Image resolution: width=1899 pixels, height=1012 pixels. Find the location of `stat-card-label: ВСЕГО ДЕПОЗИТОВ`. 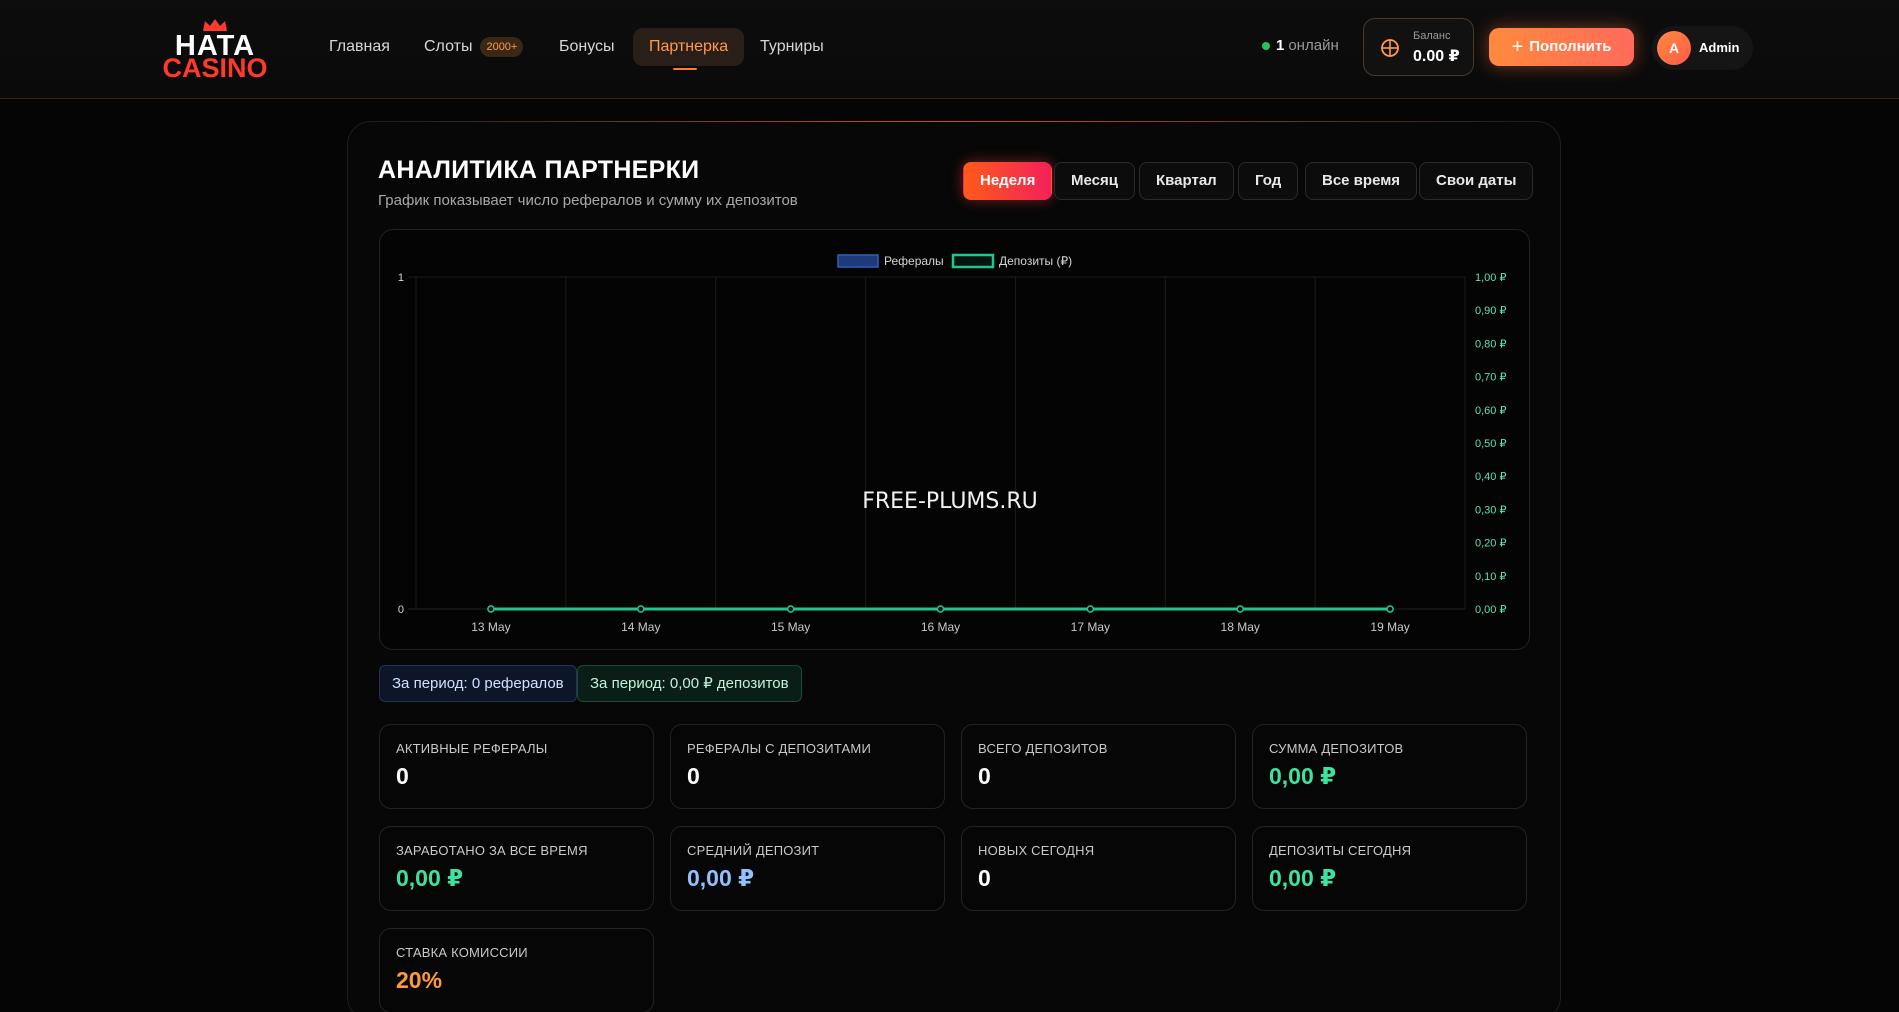

stat-card-label: ВСЕГО ДЕПОЗИТОВ is located at coordinates (1043, 748).